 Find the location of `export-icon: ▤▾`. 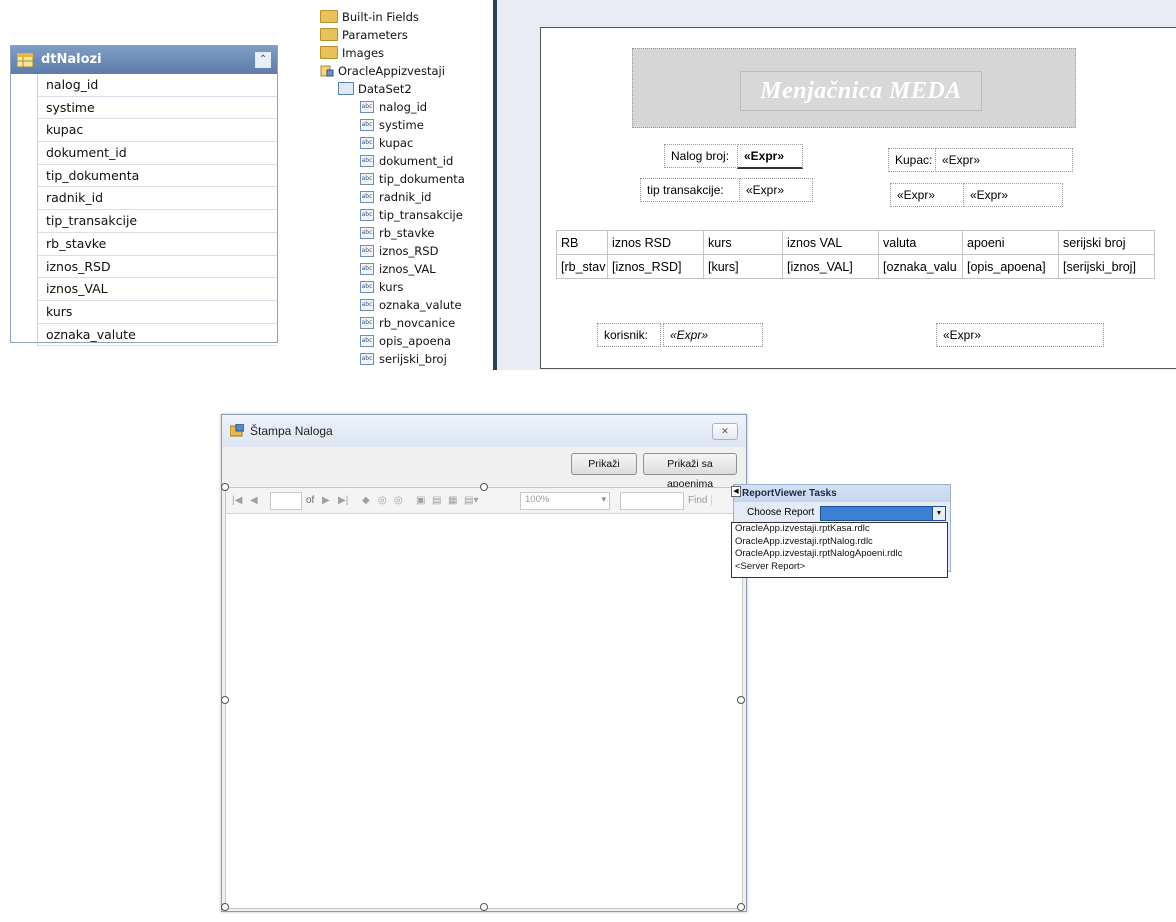

export-icon: ▤▾ is located at coordinates (471, 500).